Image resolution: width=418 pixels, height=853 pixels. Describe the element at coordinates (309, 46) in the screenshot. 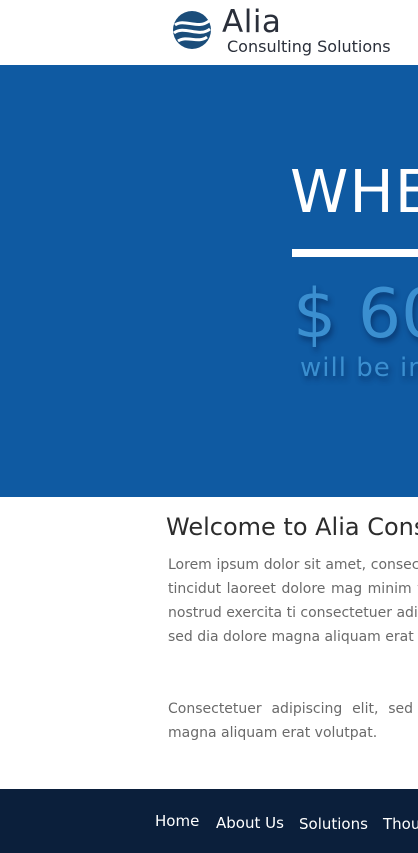

I see `brand-tagline: Consulting Solutions` at that location.